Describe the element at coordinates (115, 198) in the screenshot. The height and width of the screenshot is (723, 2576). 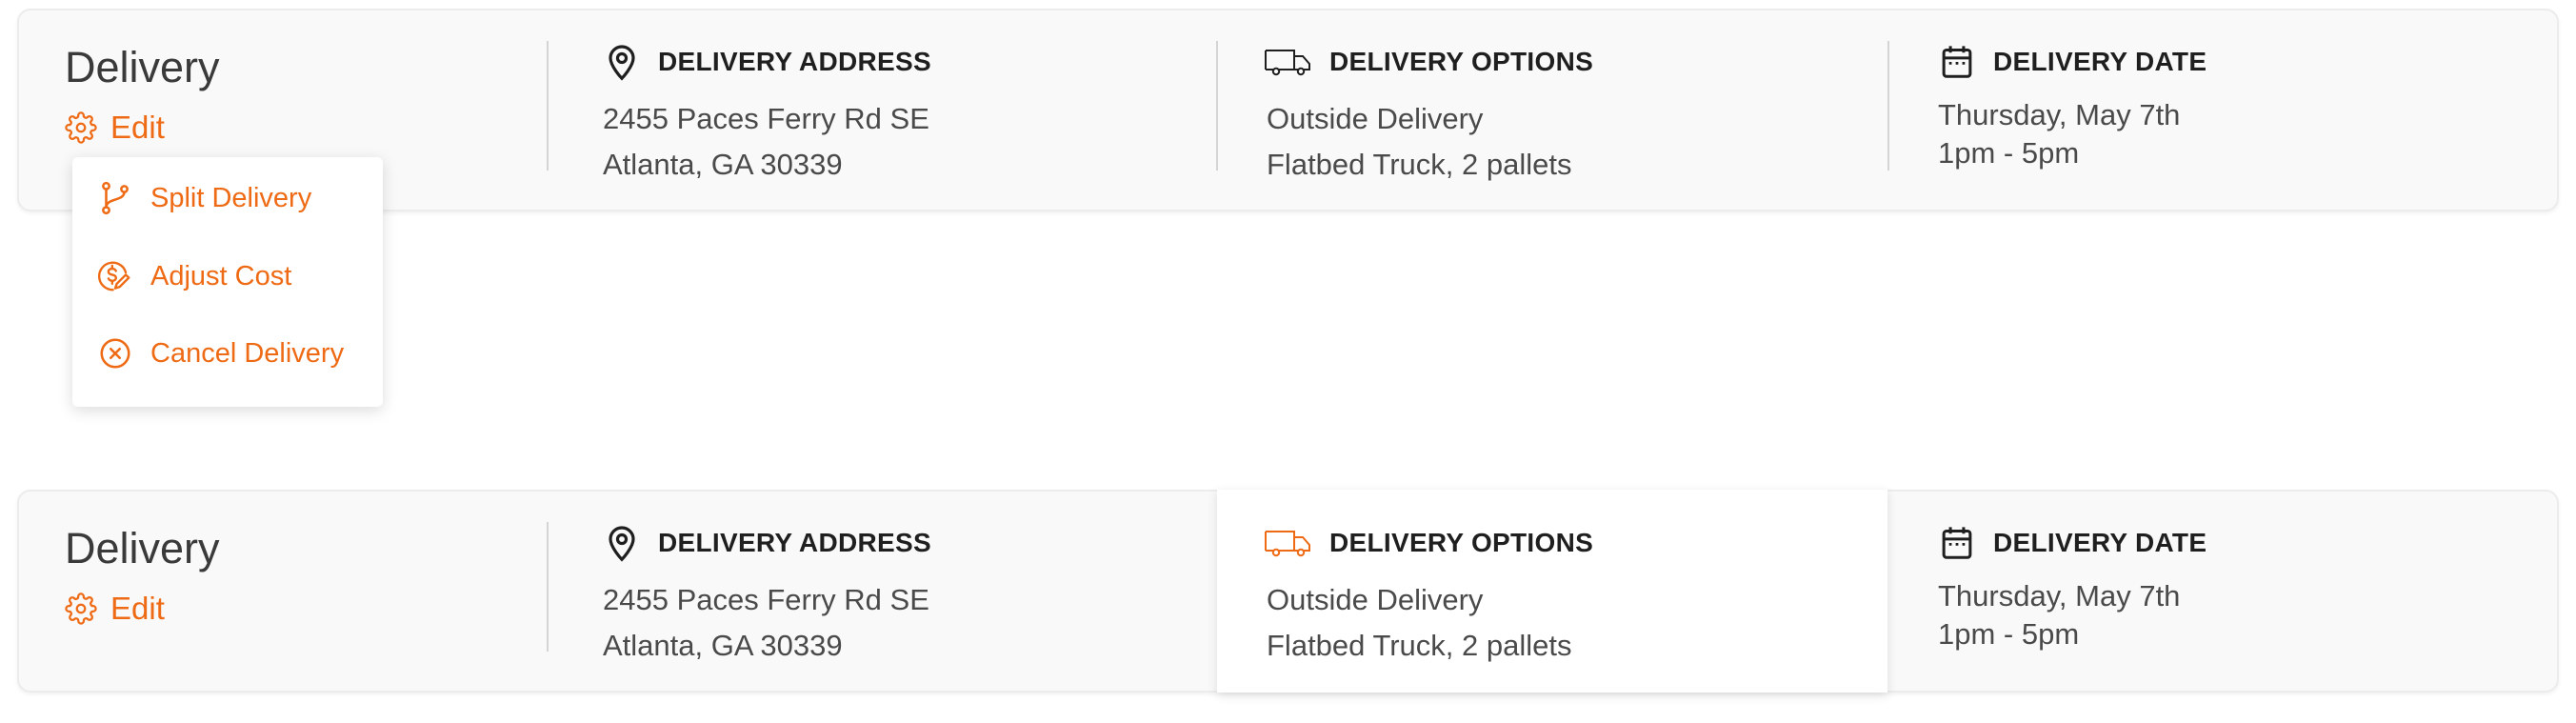
I see `split-branch-icon` at that location.